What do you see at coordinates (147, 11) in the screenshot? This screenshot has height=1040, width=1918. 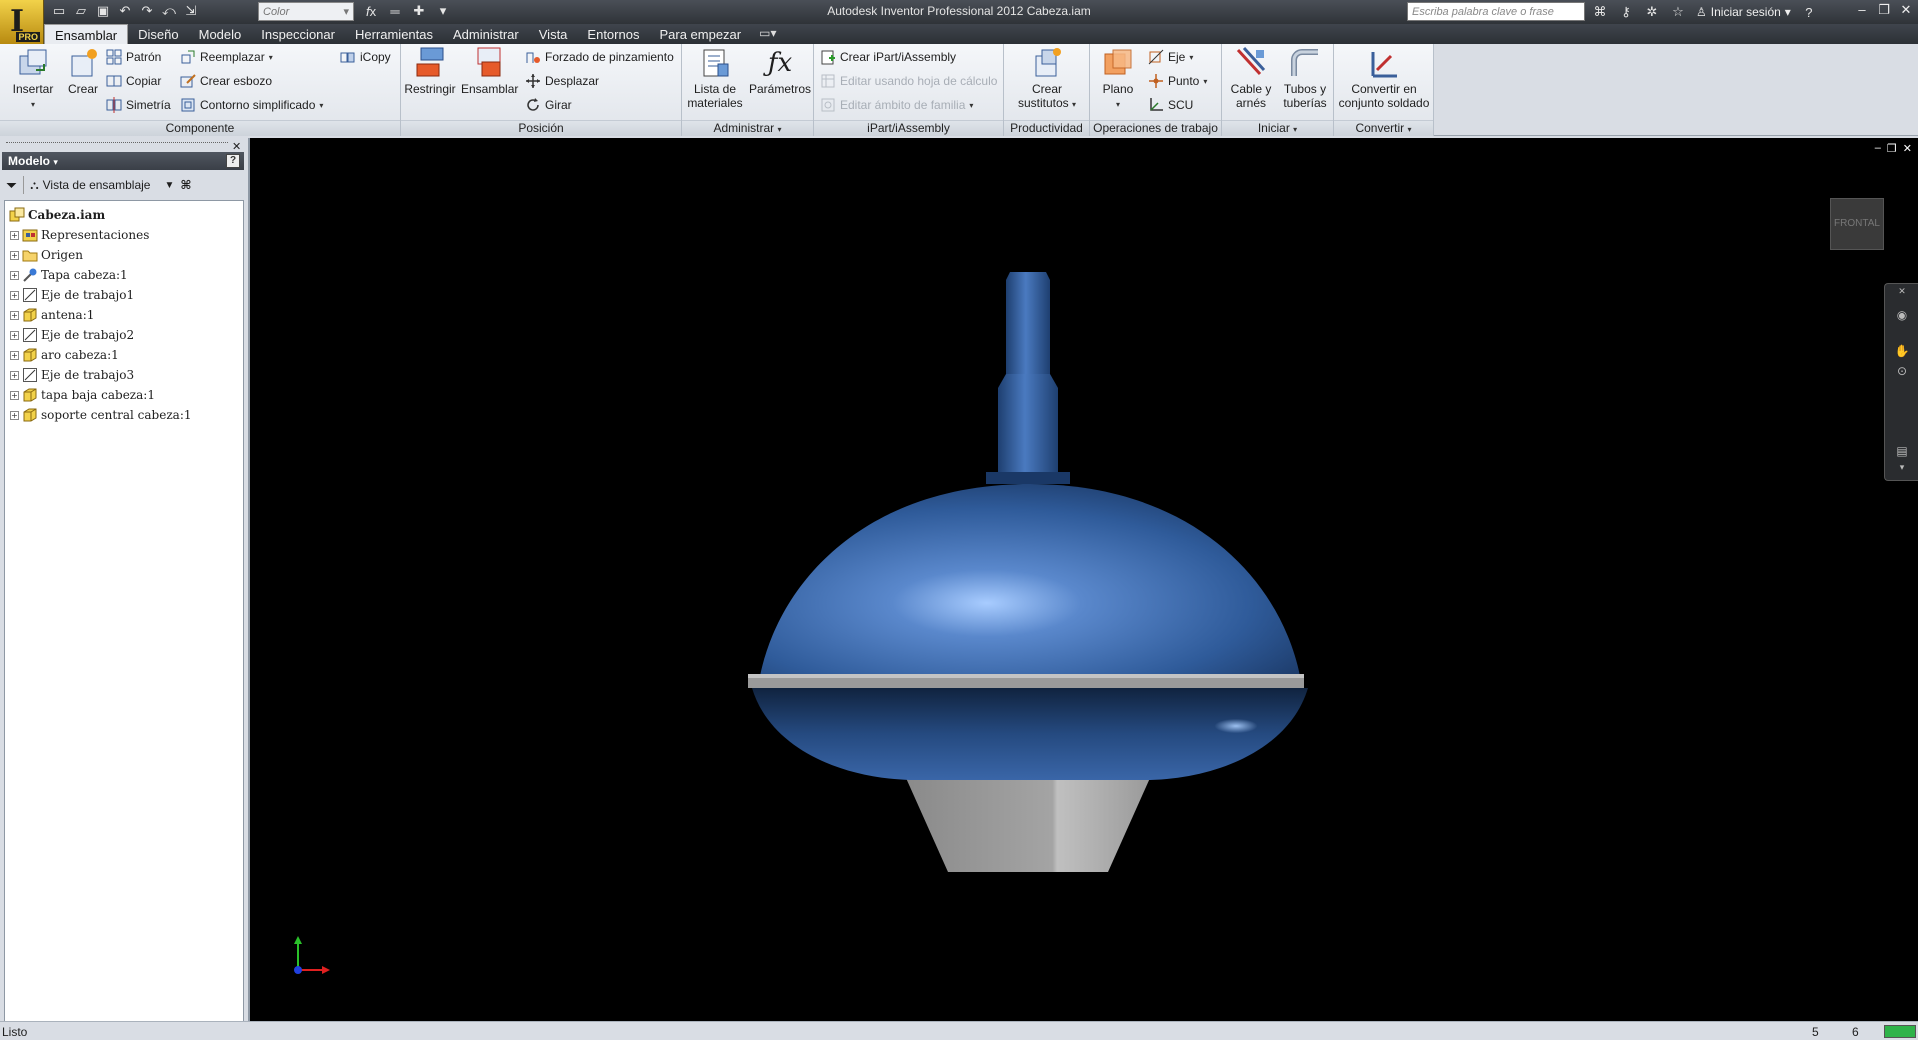 I see `redo-icon: ↷` at bounding box center [147, 11].